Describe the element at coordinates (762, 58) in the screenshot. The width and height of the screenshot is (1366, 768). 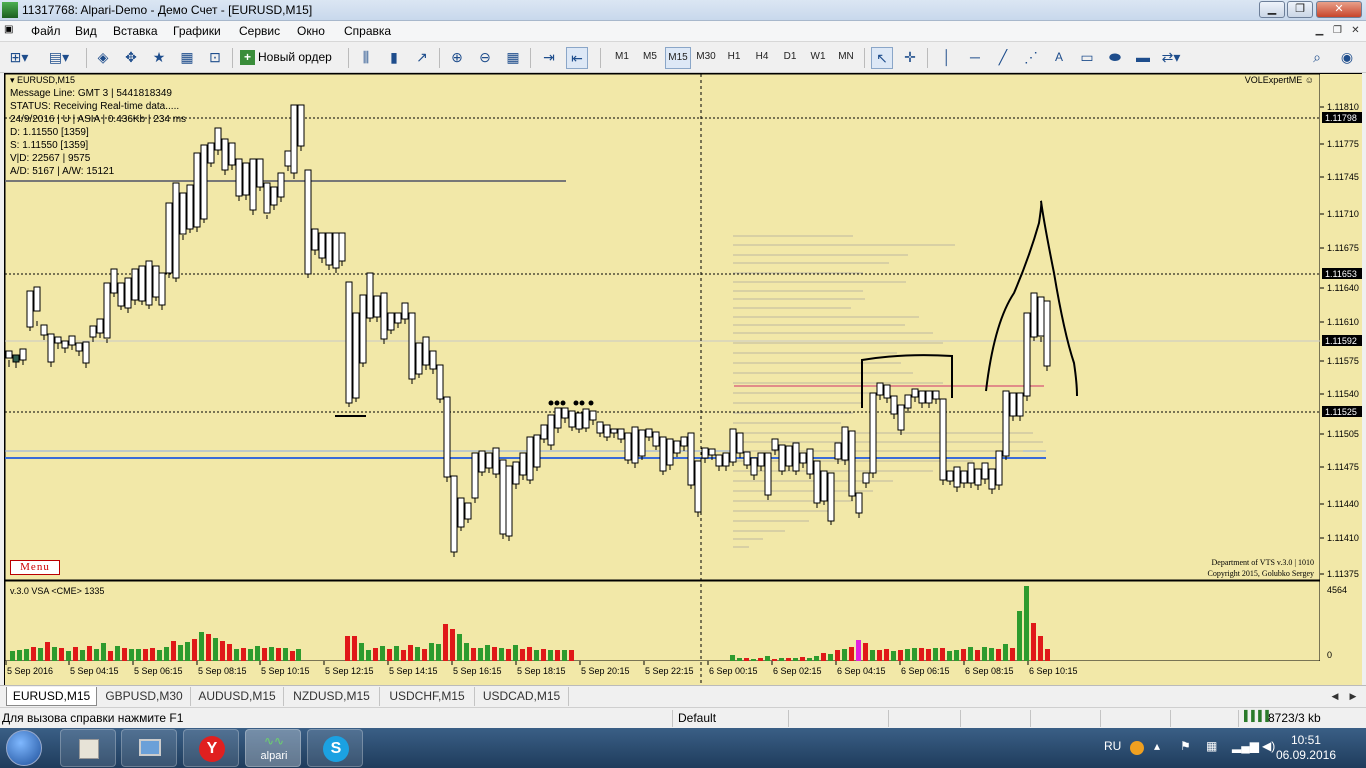
I see `tf-h4: H4` at that location.